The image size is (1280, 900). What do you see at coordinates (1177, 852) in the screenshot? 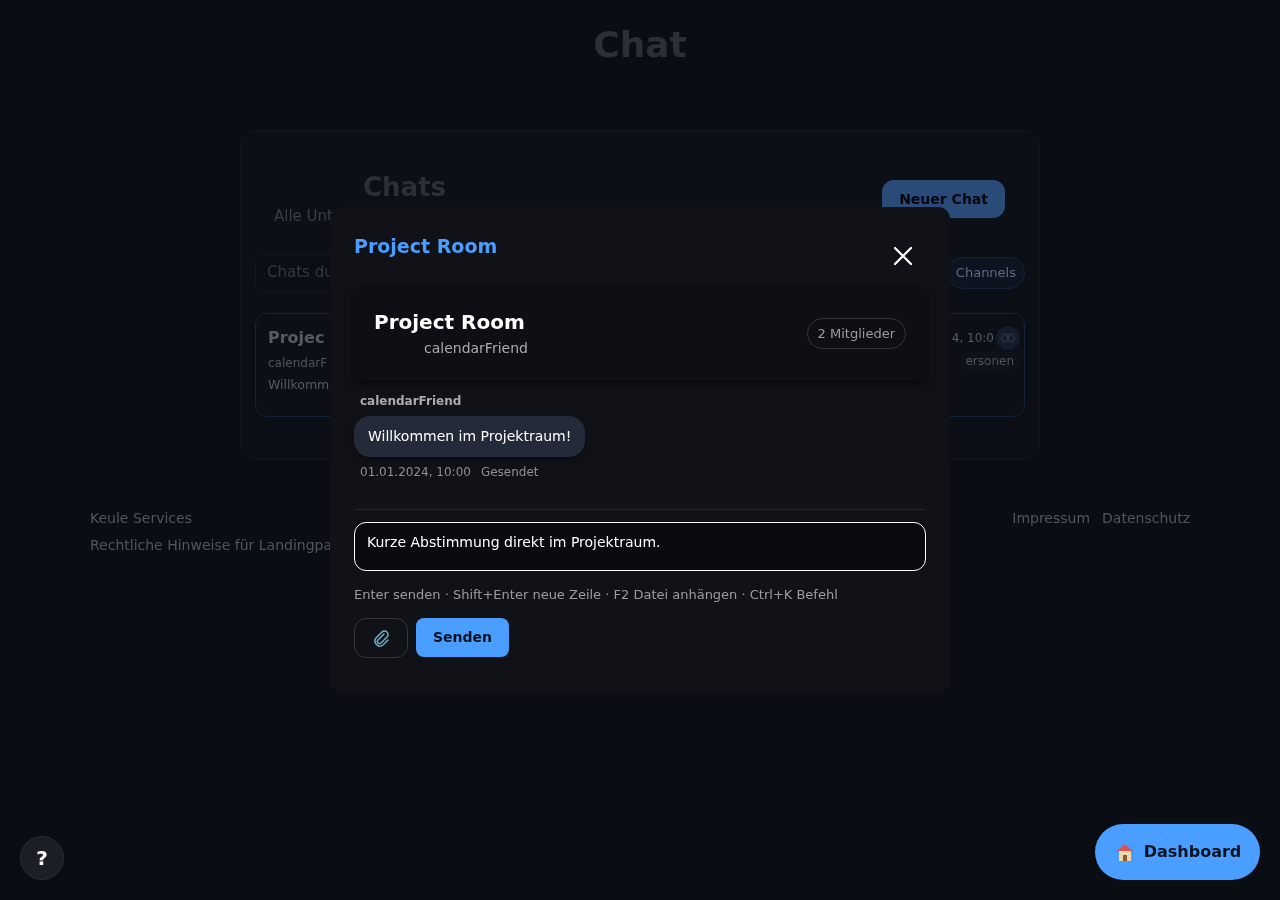
I see `dashboard-button: Dashboard` at bounding box center [1177, 852].